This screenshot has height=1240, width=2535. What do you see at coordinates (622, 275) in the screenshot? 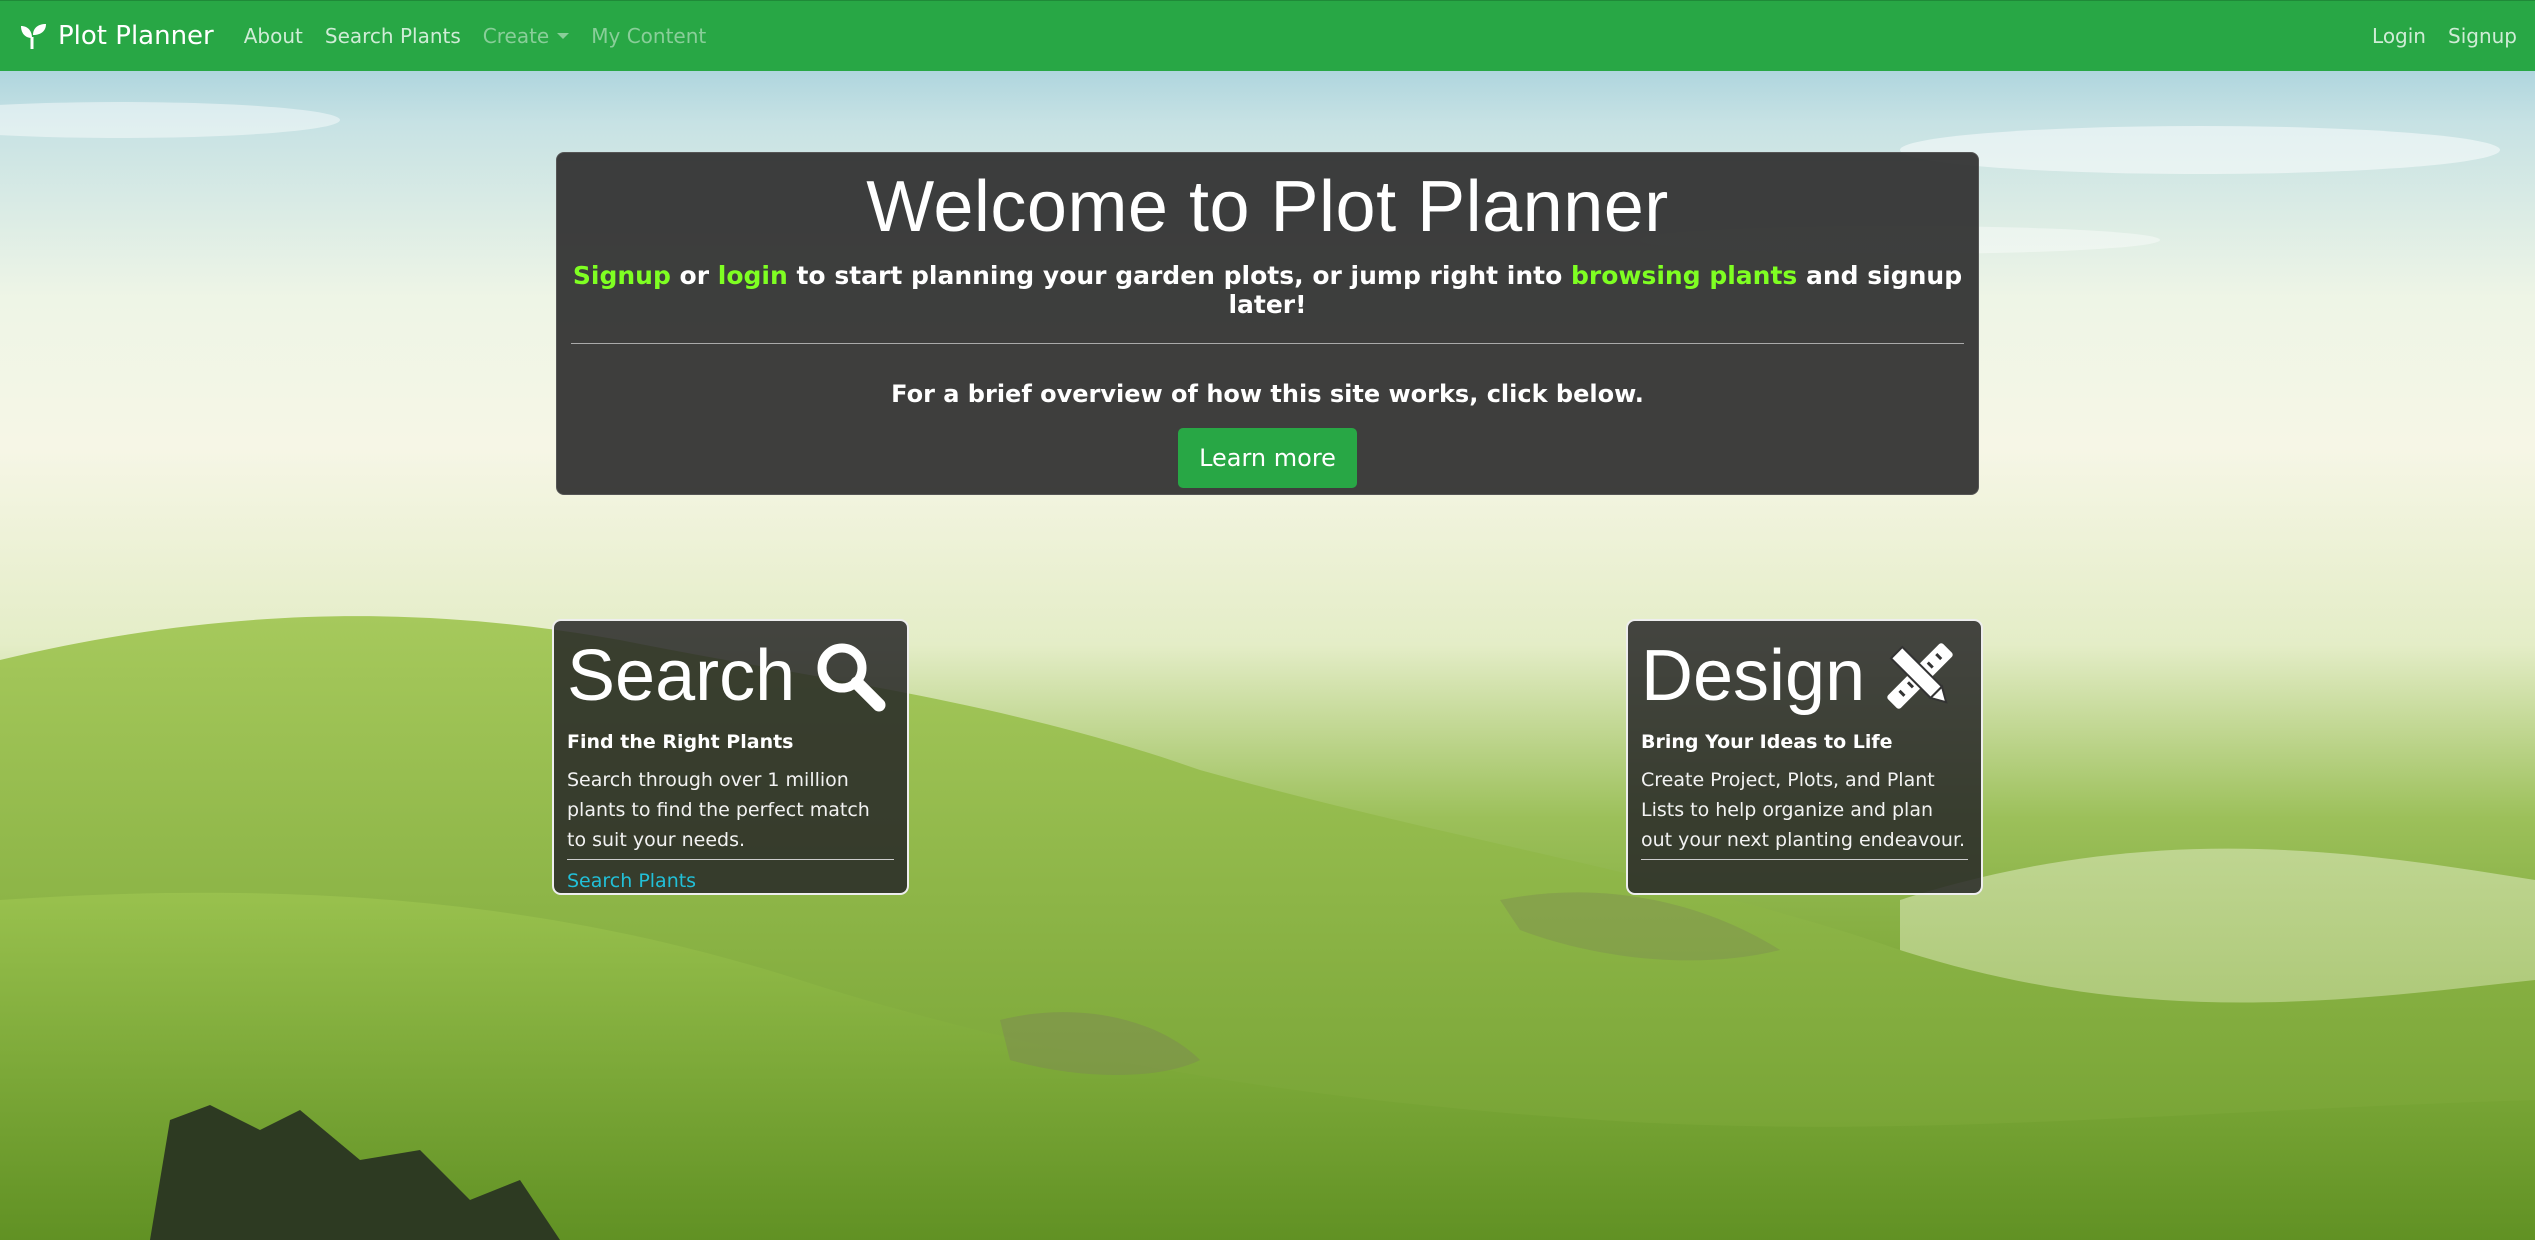
I see `signup-link: Signup` at bounding box center [622, 275].